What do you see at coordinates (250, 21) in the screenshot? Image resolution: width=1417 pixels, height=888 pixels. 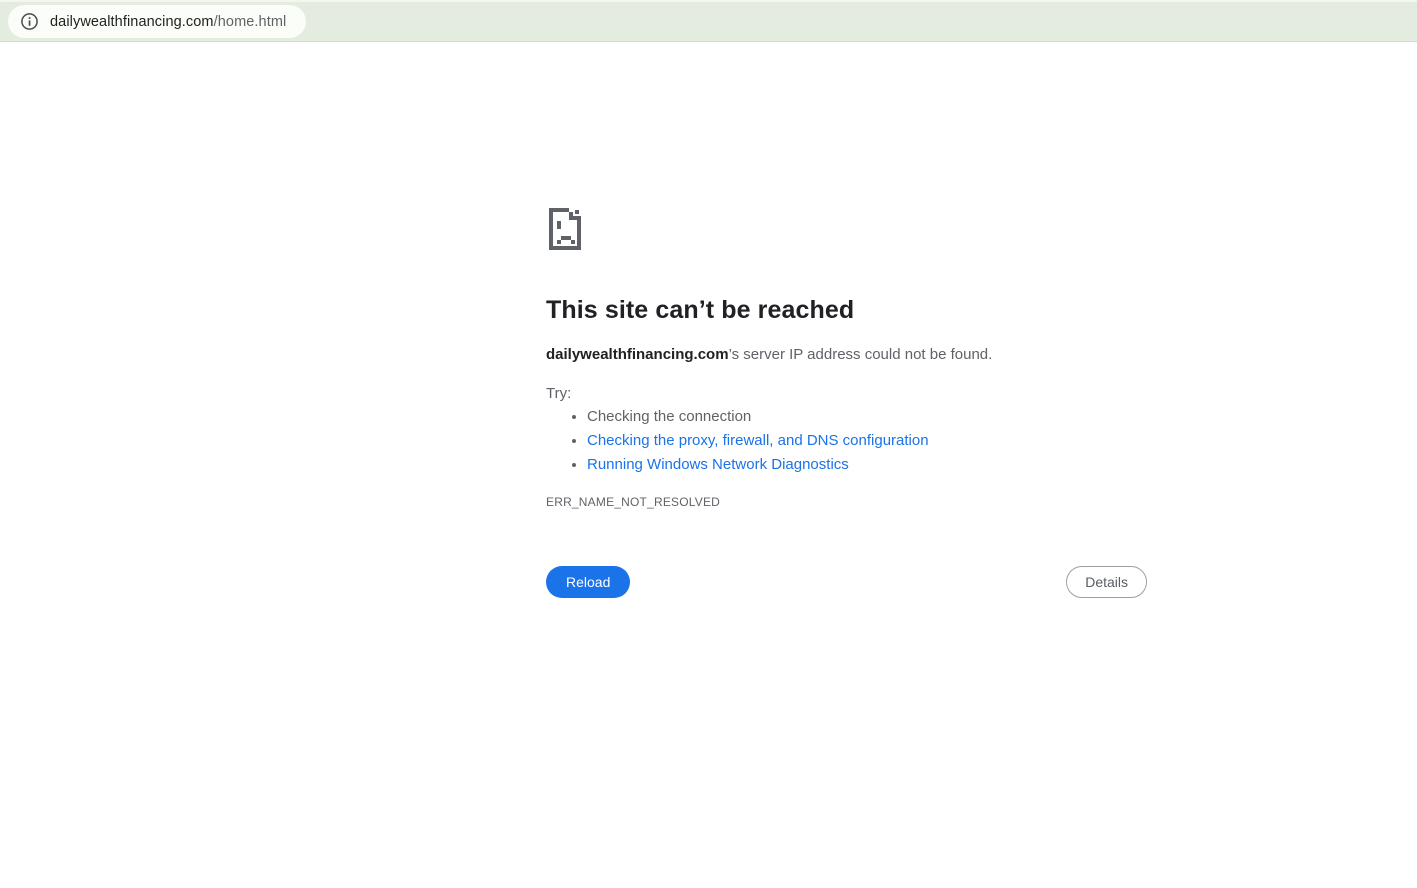 I see `url-path: /home.html` at bounding box center [250, 21].